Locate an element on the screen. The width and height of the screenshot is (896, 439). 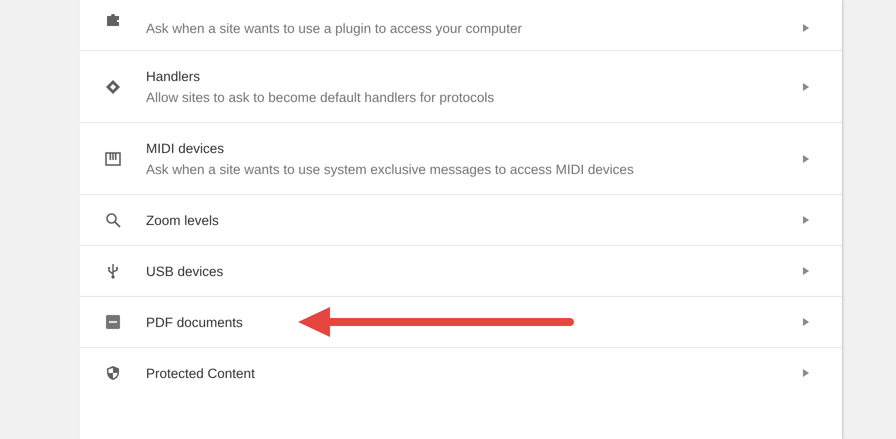
pdf-file-icon is located at coordinates (113, 322).